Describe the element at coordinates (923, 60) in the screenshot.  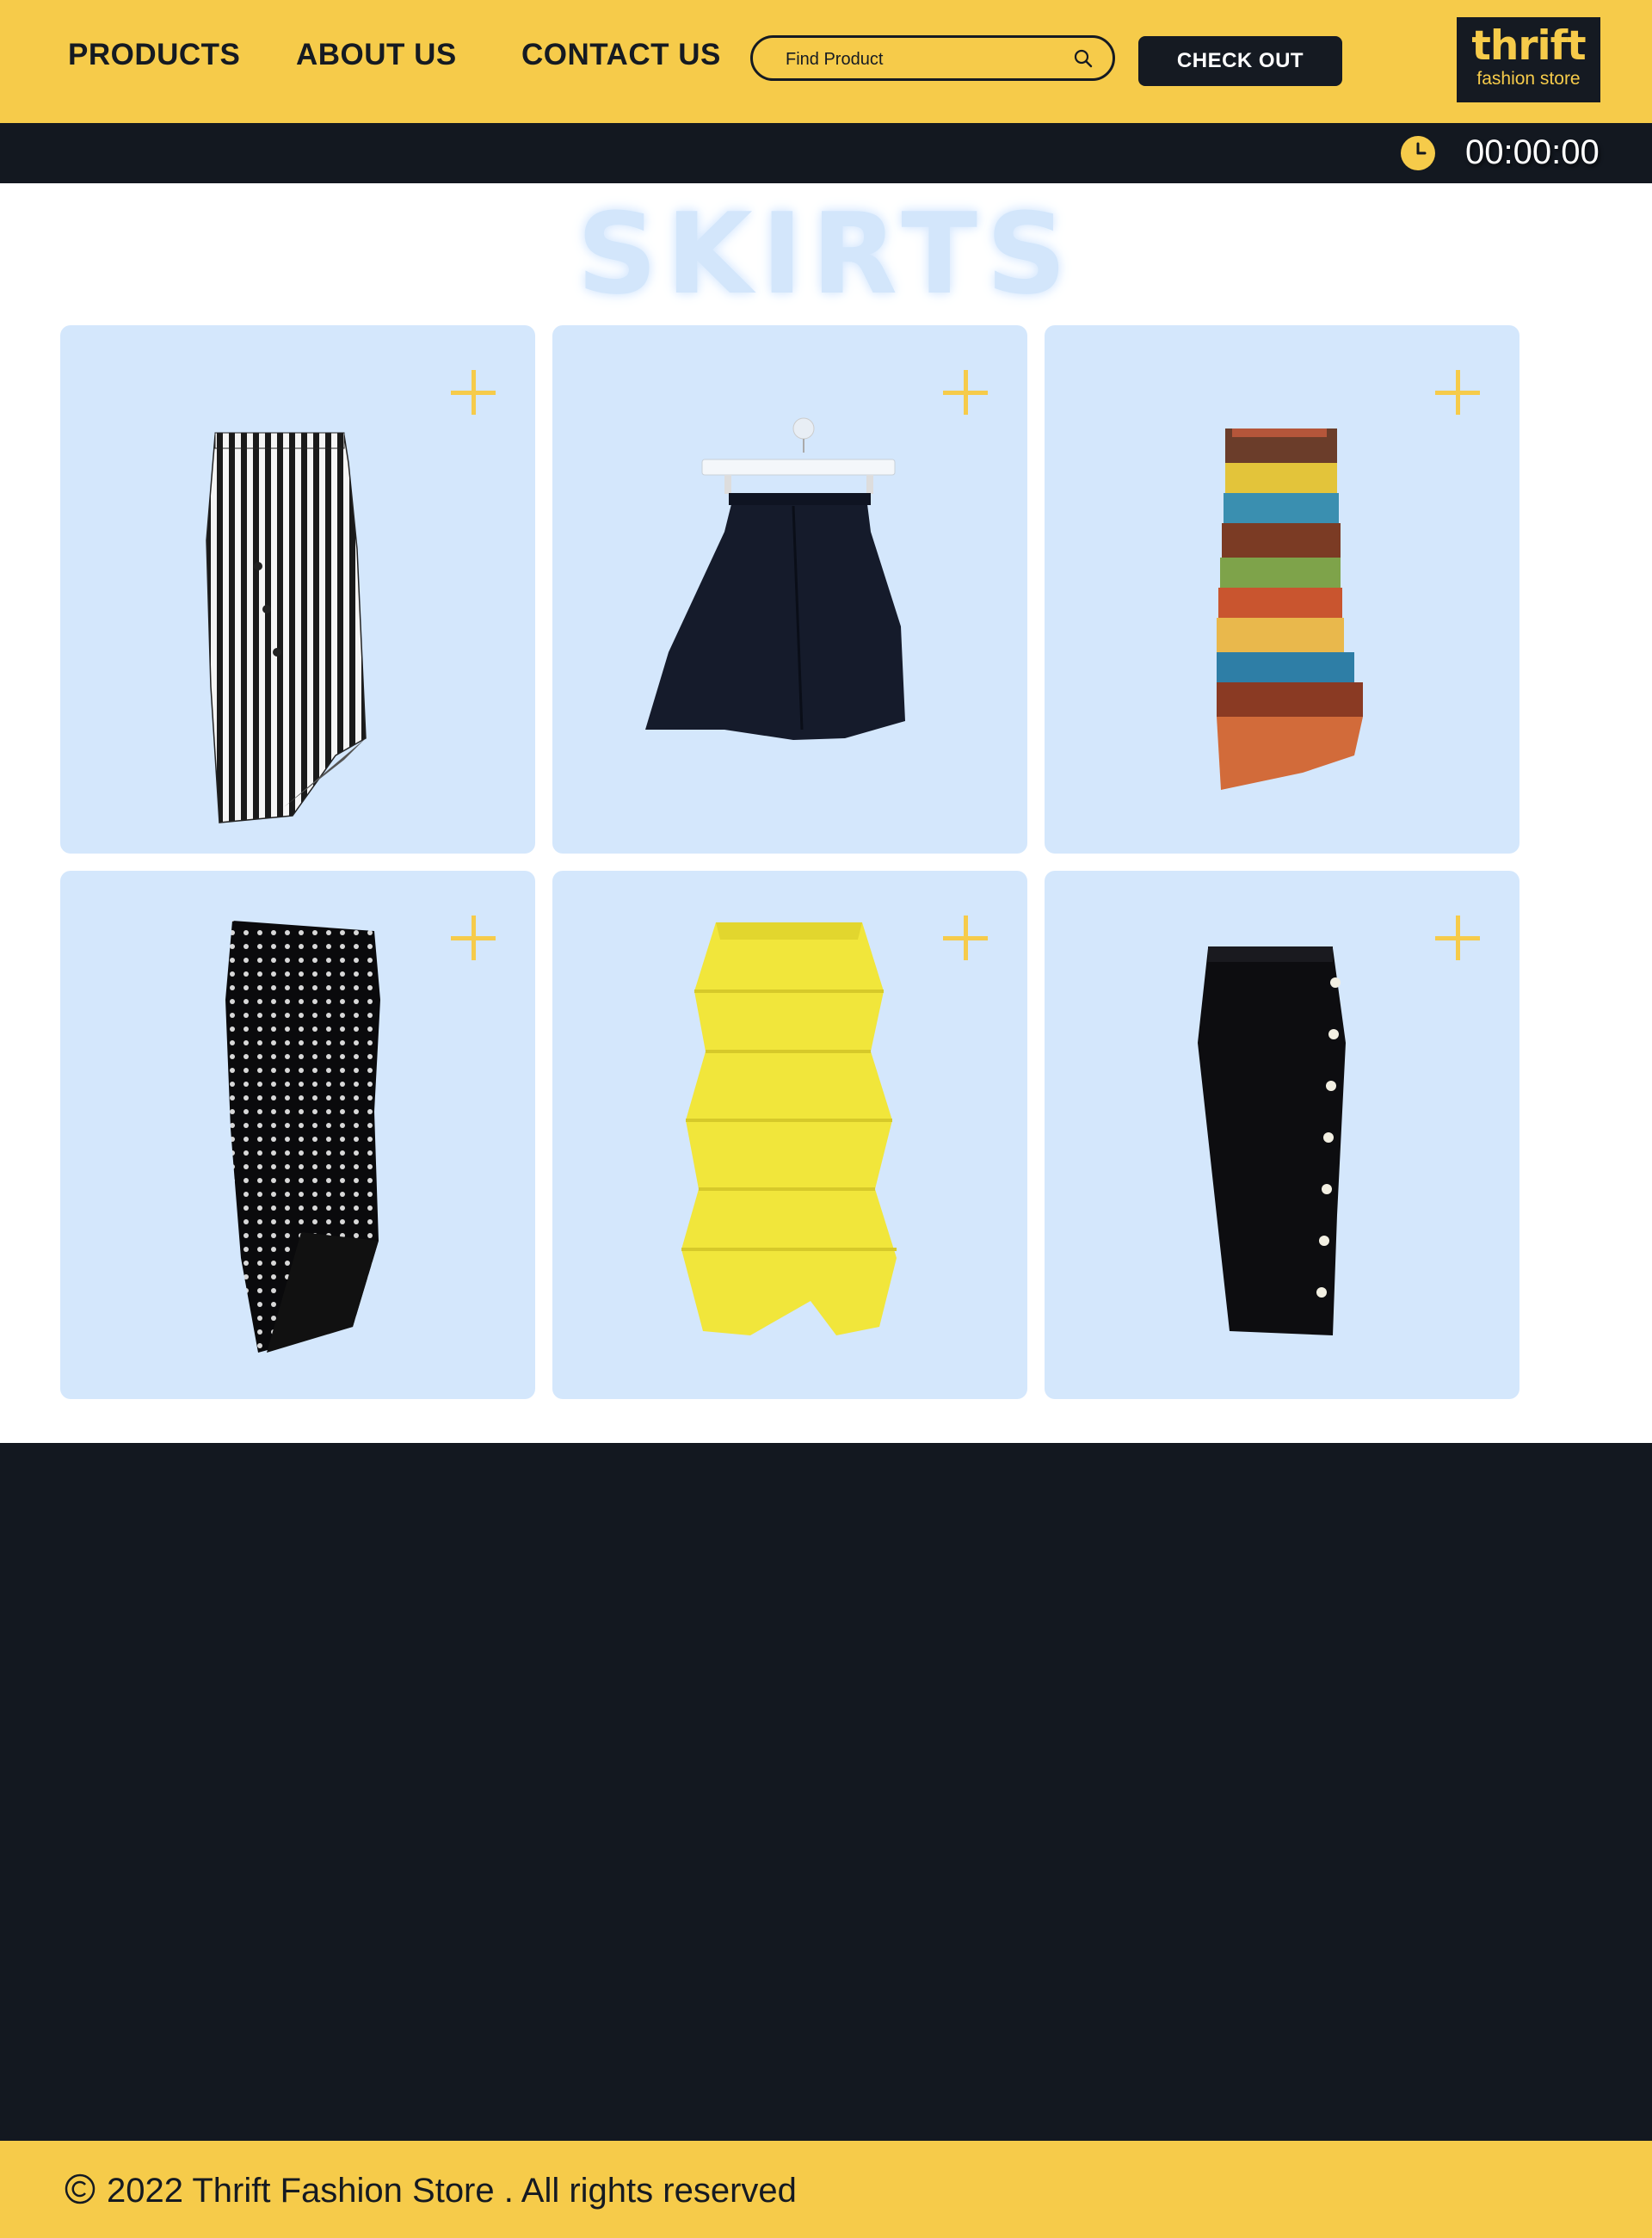
I see `search-input` at that location.